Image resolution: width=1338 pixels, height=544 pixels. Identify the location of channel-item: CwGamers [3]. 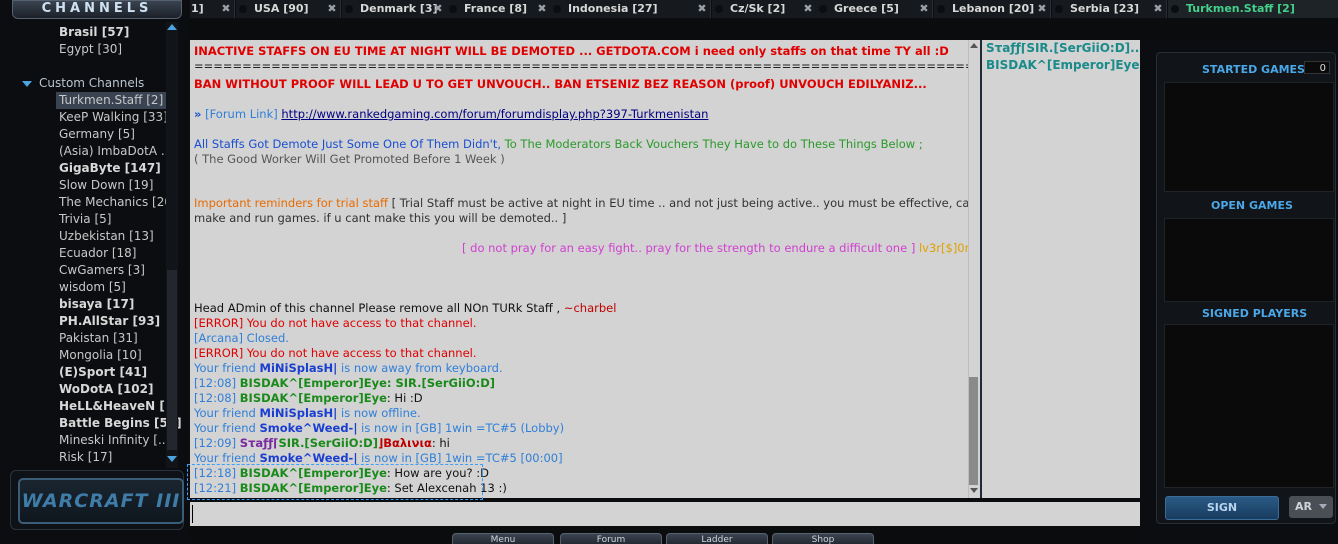
(102, 270).